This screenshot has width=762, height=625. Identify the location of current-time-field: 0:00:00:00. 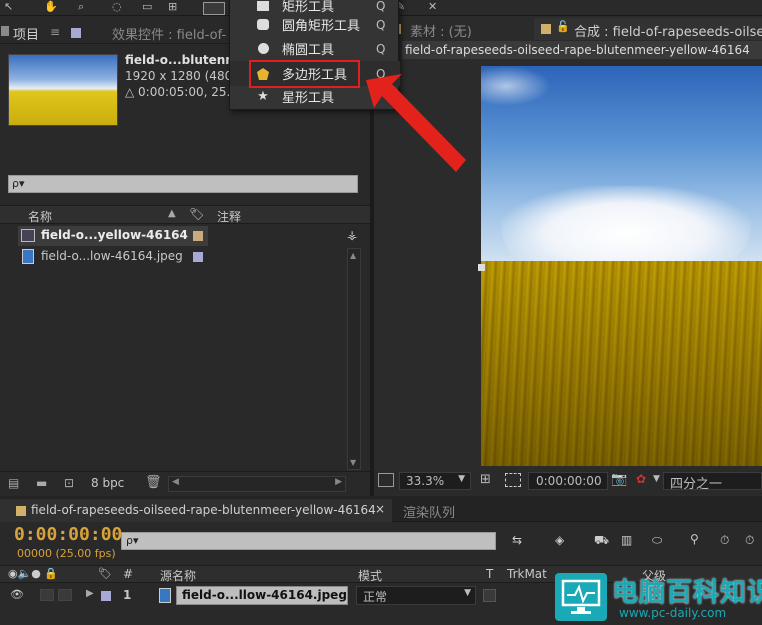
(568, 481).